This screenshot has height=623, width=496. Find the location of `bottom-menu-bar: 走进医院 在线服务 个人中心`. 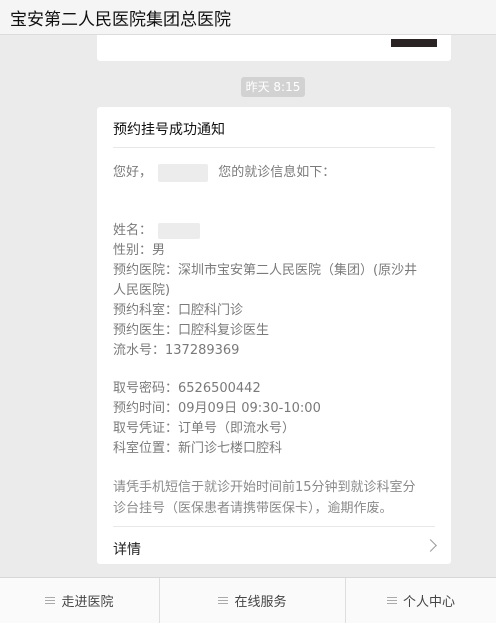

bottom-menu-bar: 走进医院 在线服务 个人中心 is located at coordinates (248, 600).